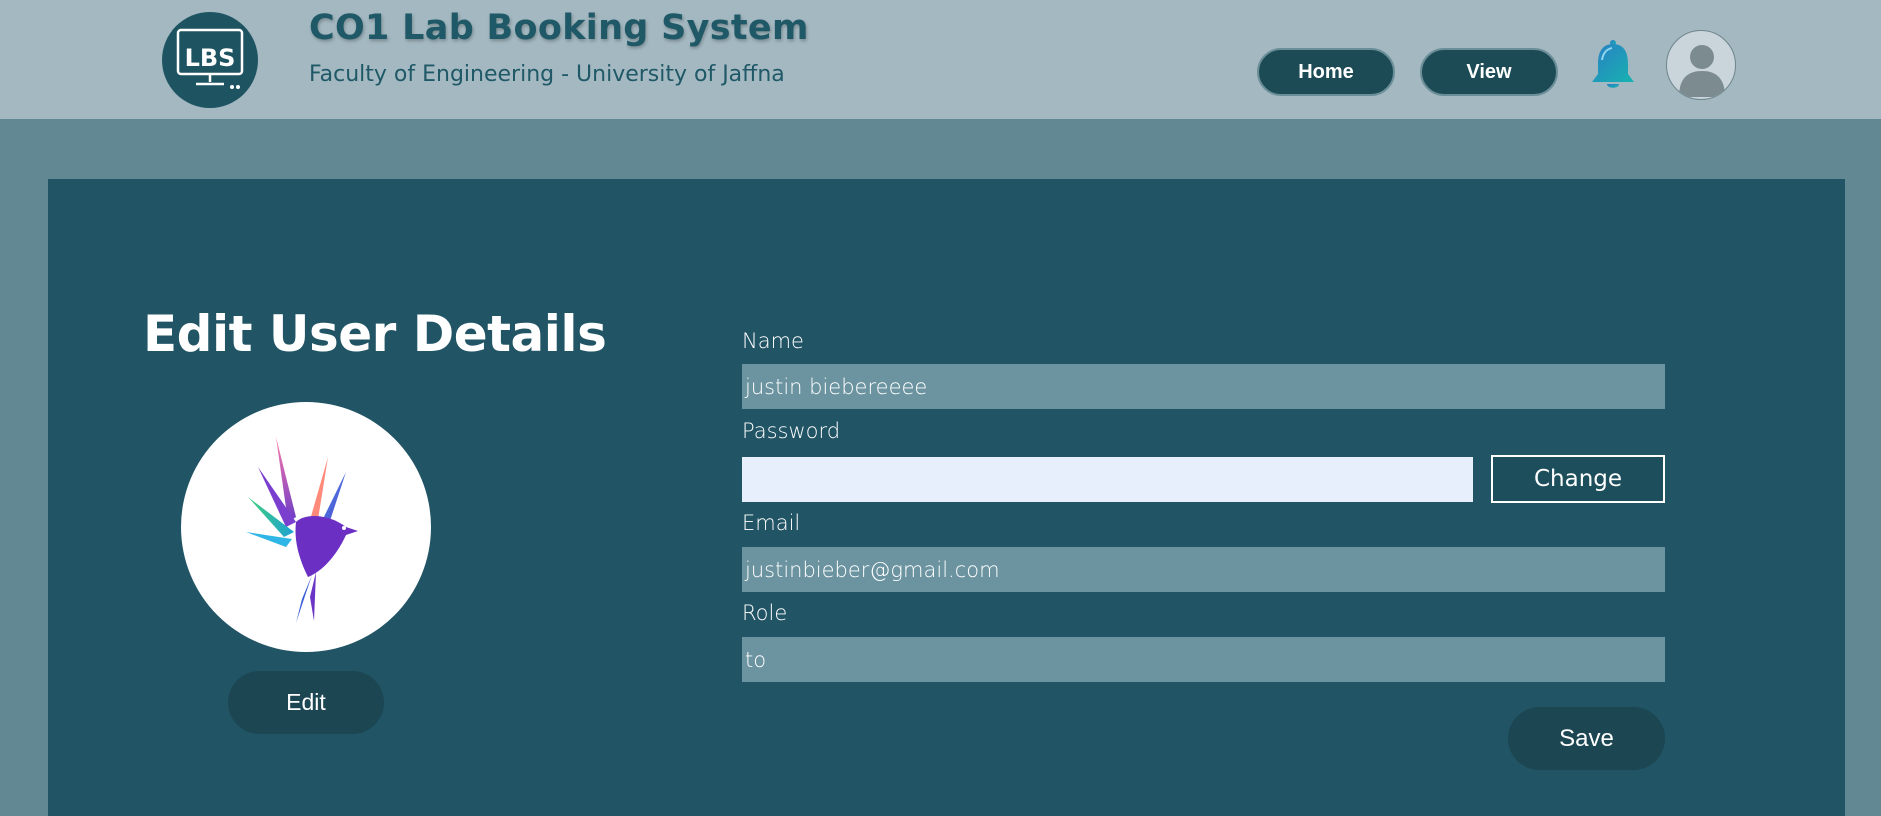  I want to click on password-field, so click(1107, 479).